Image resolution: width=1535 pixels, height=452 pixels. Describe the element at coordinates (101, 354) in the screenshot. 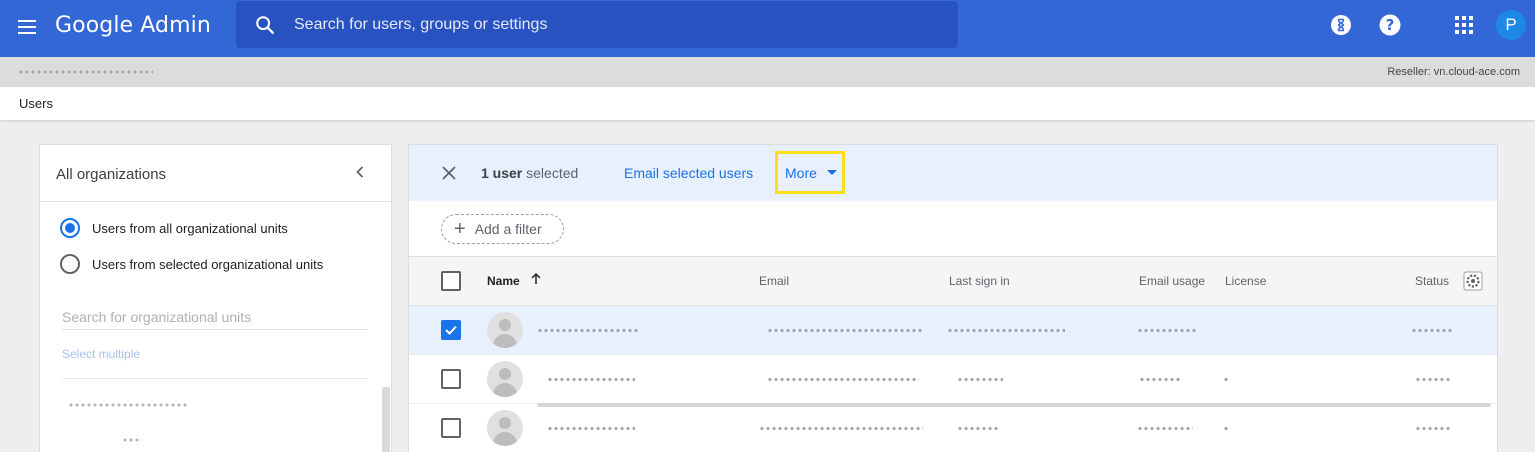

I see `select-multiple-link: Select multiple` at that location.